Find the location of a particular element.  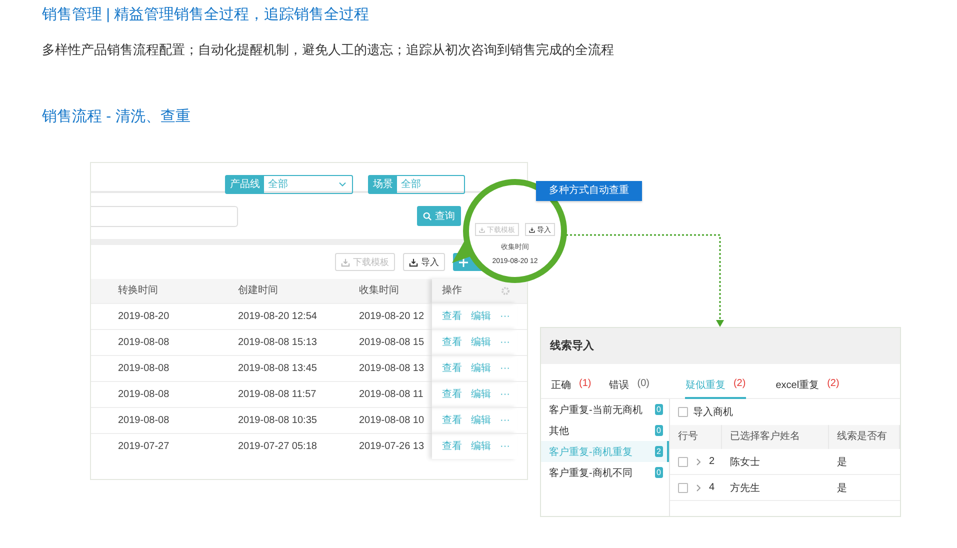

table-cell: 2019-07-27 is located at coordinates (151, 446).